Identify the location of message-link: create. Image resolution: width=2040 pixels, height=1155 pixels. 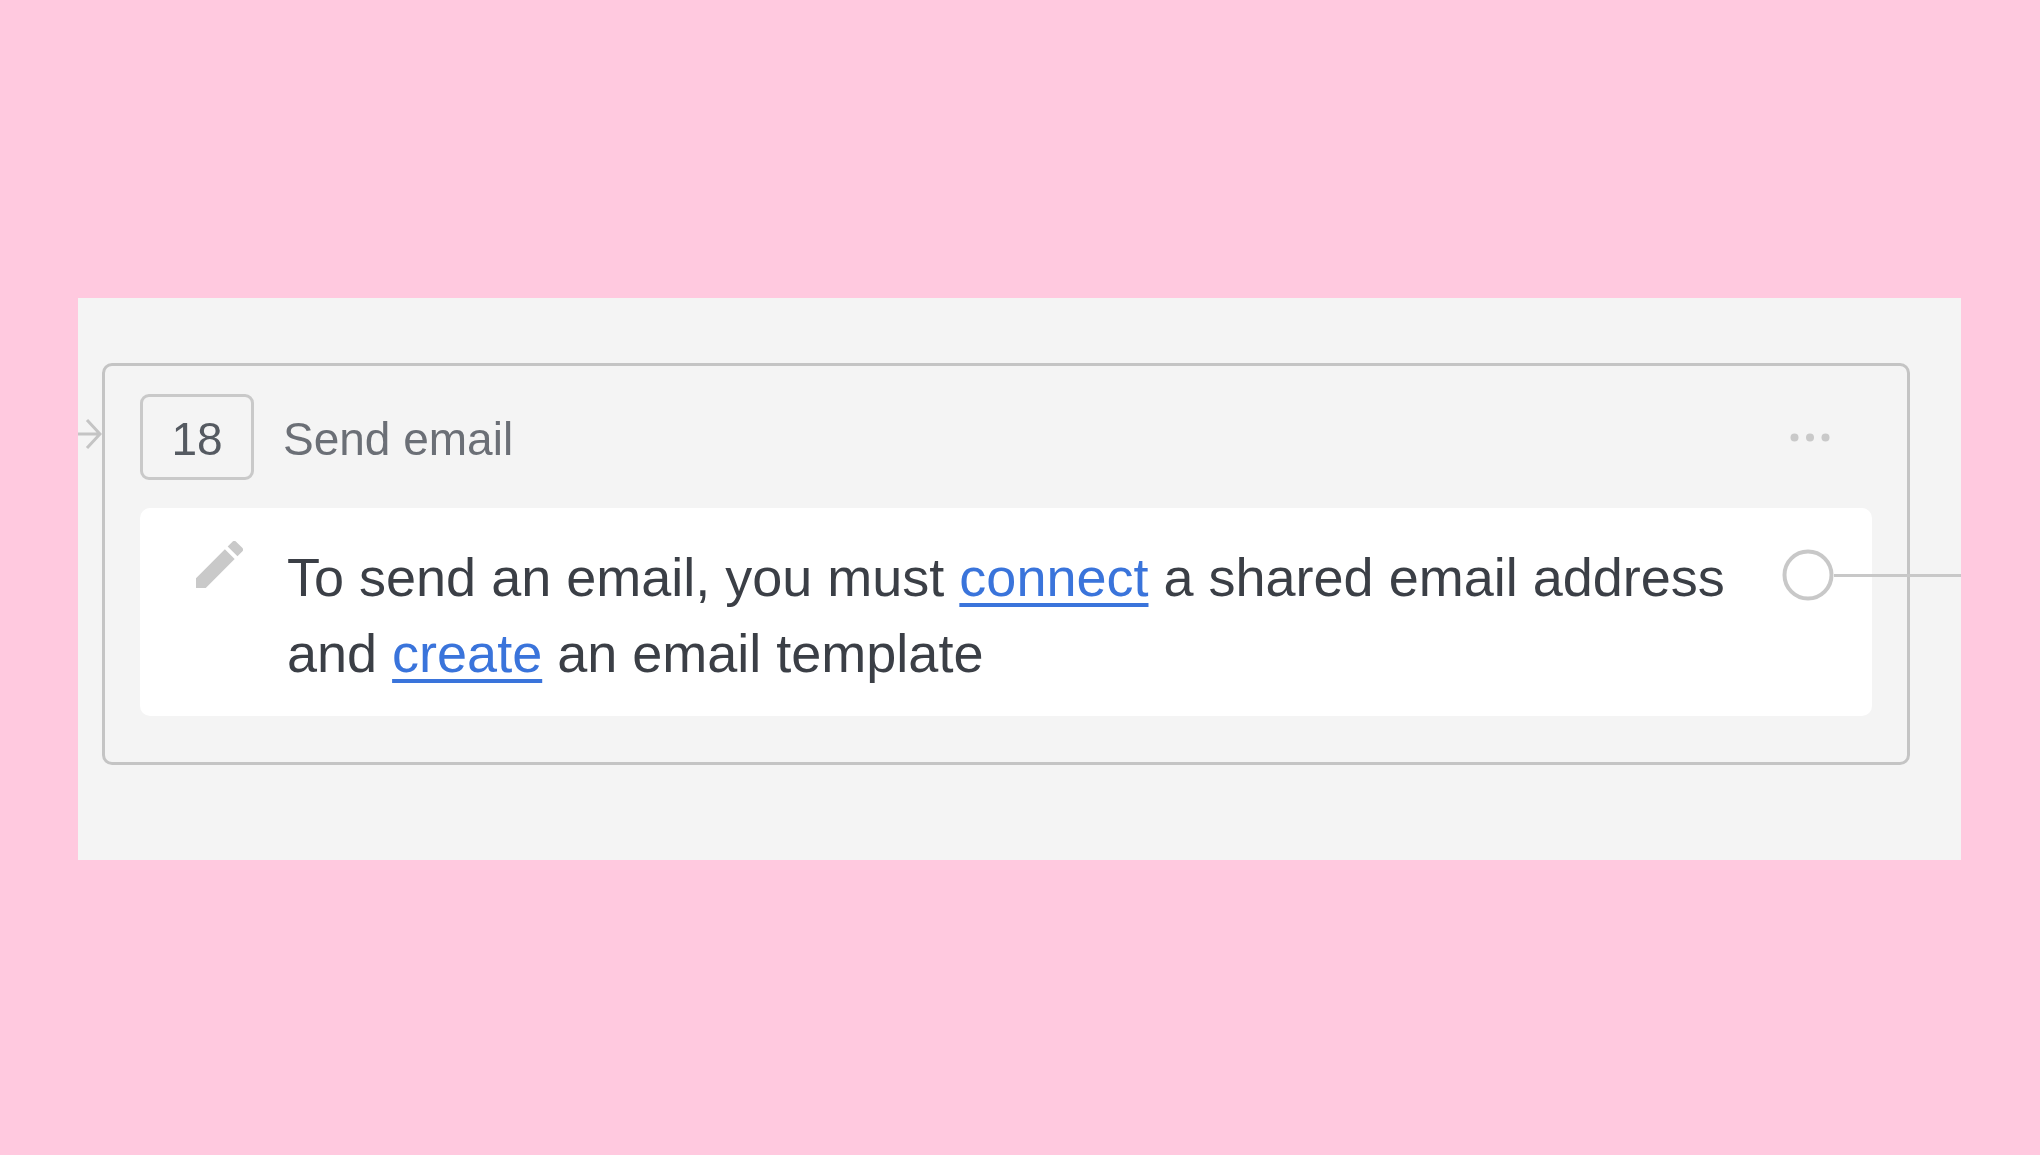
(467, 653).